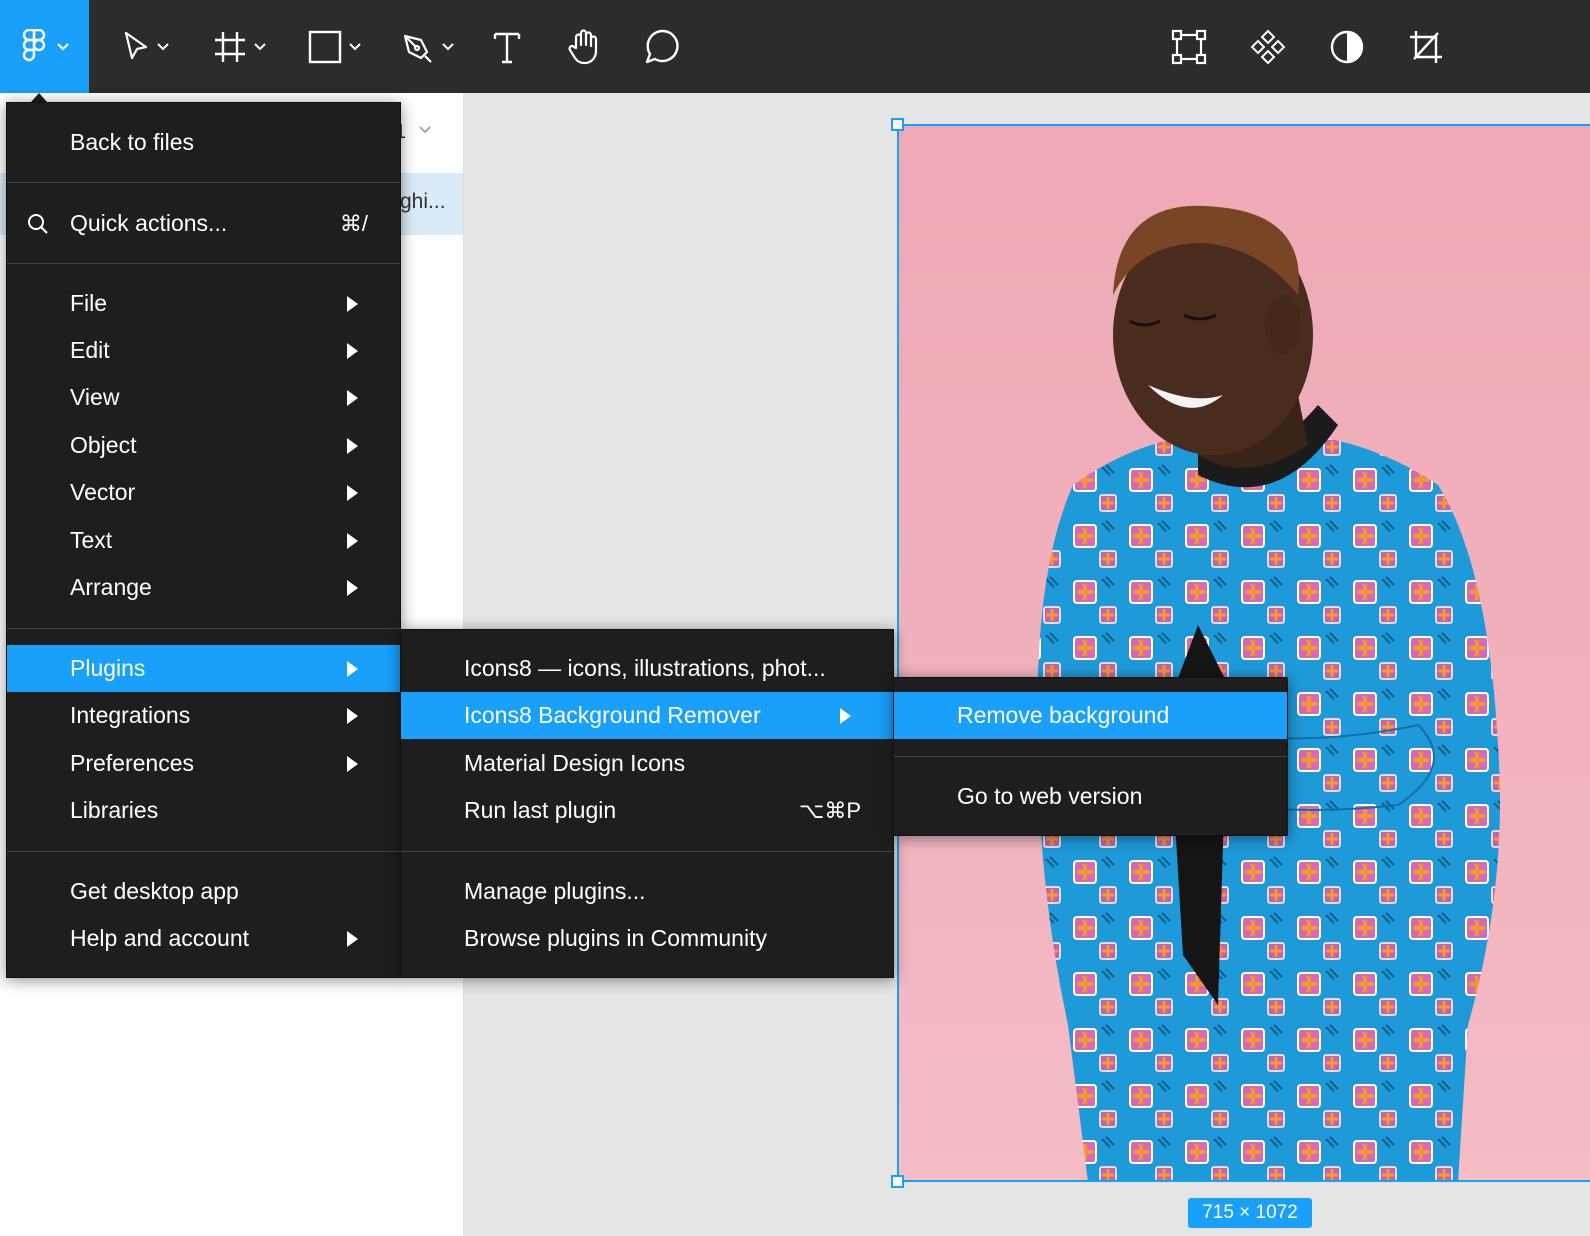  I want to click on menu-item-edit: Edit, so click(203, 350).